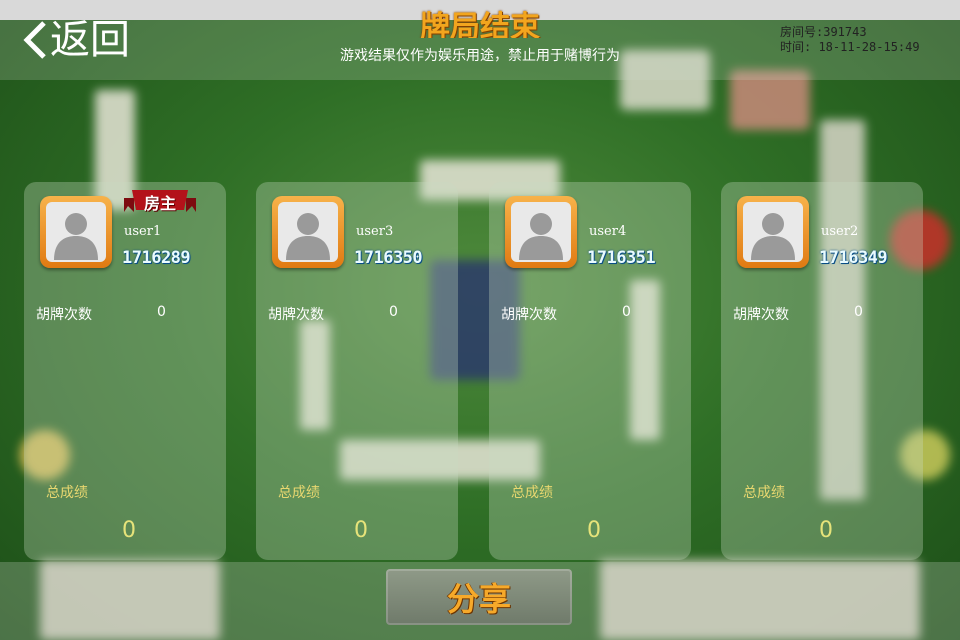 Image resolution: width=960 pixels, height=640 pixels. I want to click on share-button: 分享, so click(479, 597).